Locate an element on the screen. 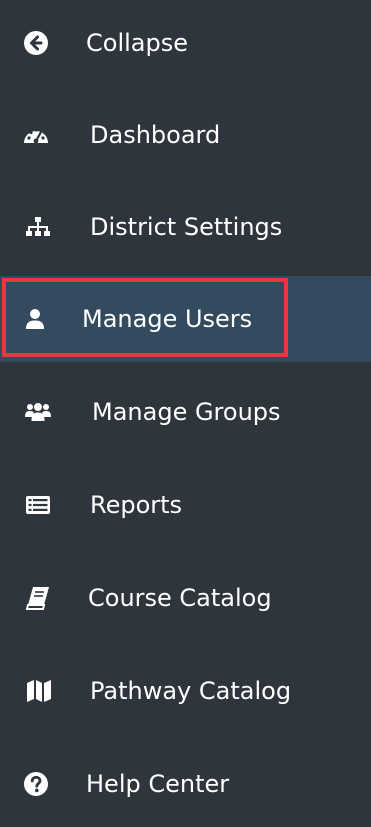 The height and width of the screenshot is (827, 371). sidebar-item-label: Dashboard is located at coordinates (155, 135).